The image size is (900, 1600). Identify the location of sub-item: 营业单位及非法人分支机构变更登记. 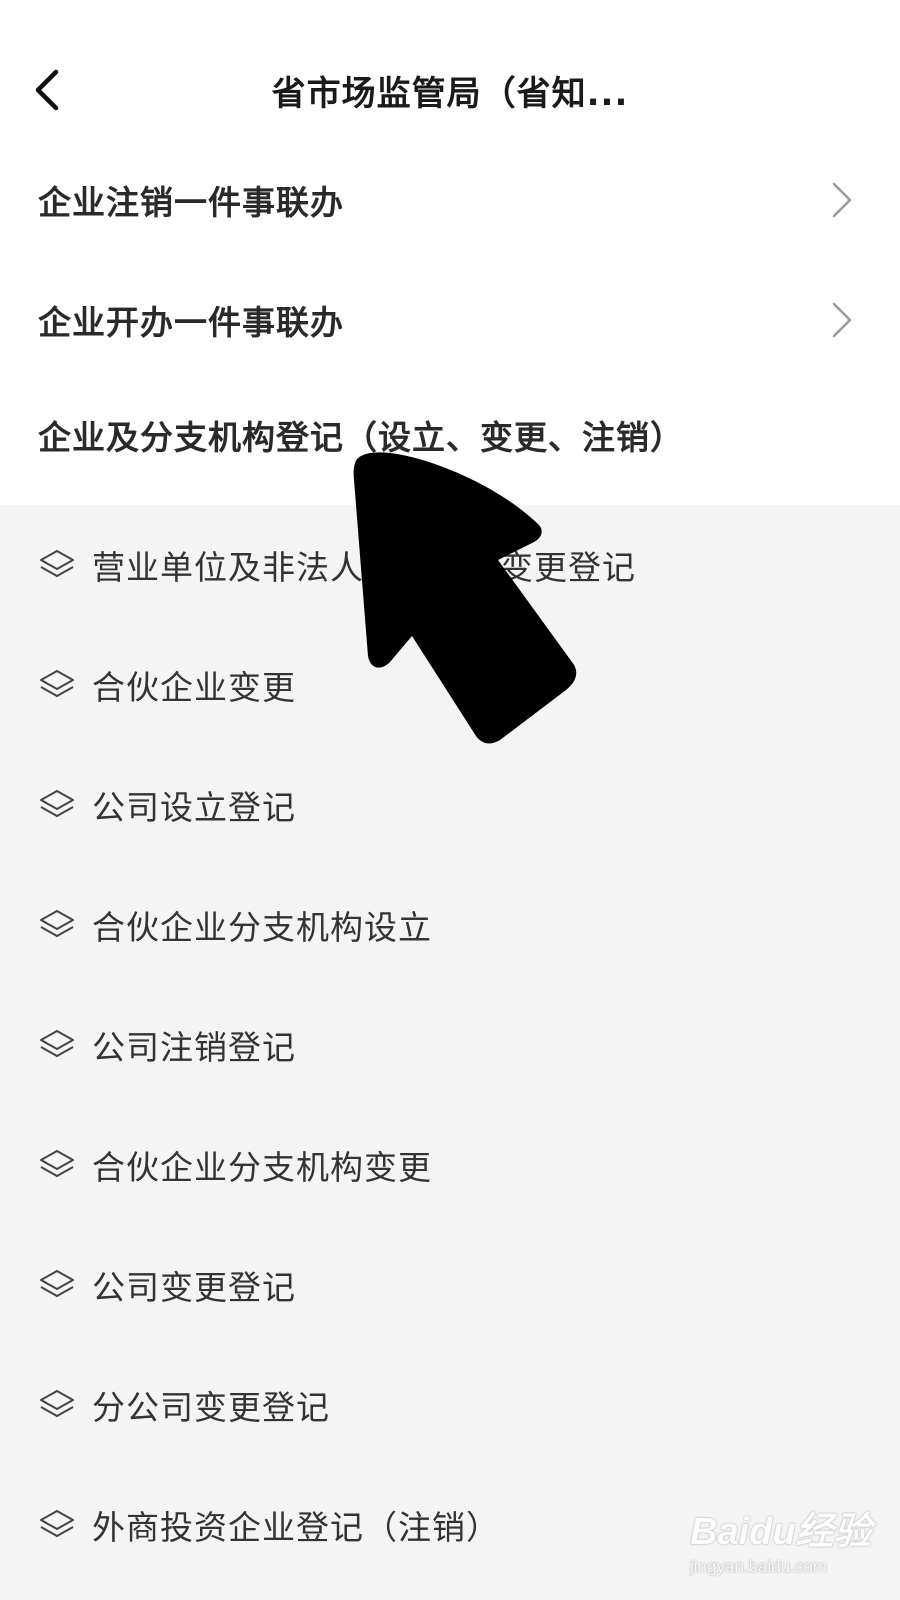
(450, 565).